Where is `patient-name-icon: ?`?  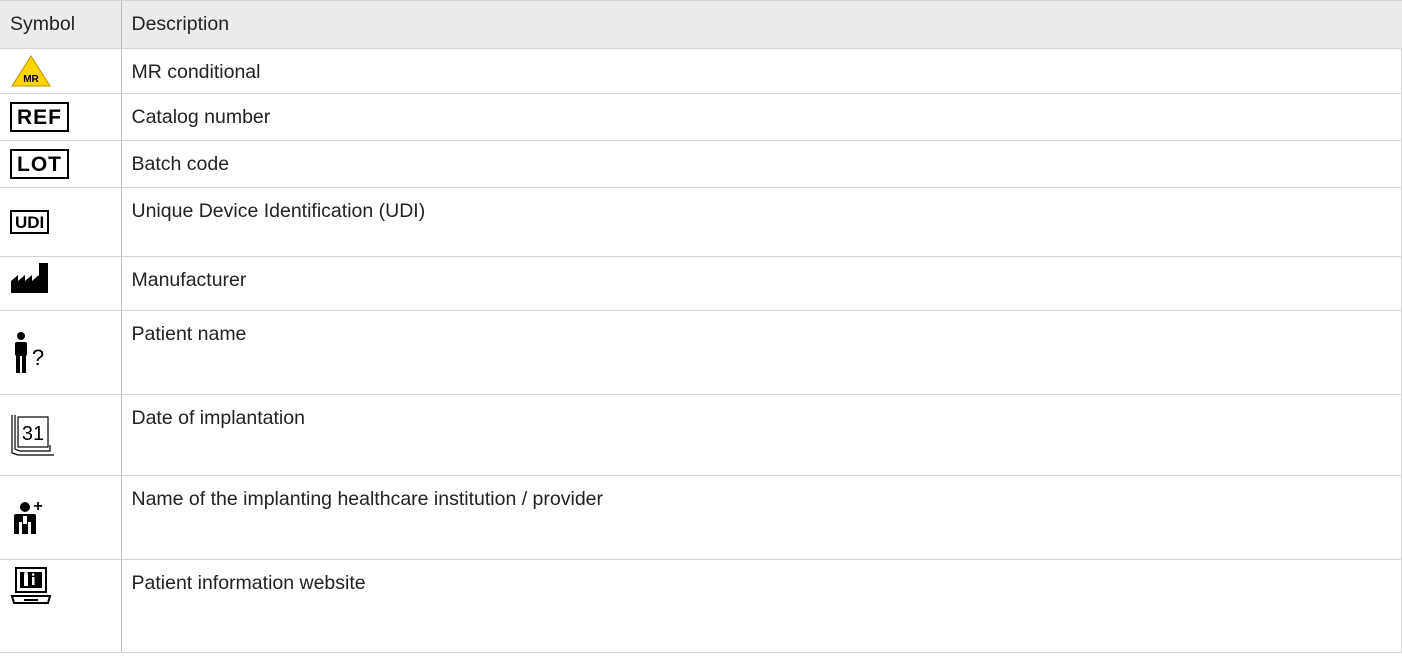 patient-name-icon: ? is located at coordinates (30, 352).